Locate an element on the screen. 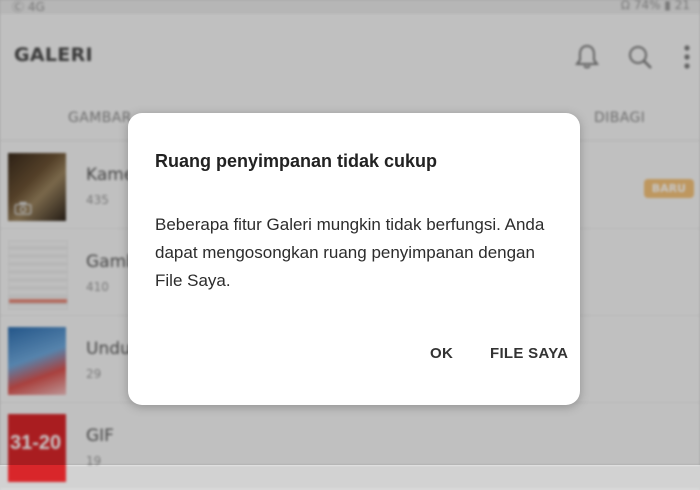 The height and width of the screenshot is (490, 700). dialog-title: Ruang penyimpanan tidak cukup is located at coordinates (296, 161).